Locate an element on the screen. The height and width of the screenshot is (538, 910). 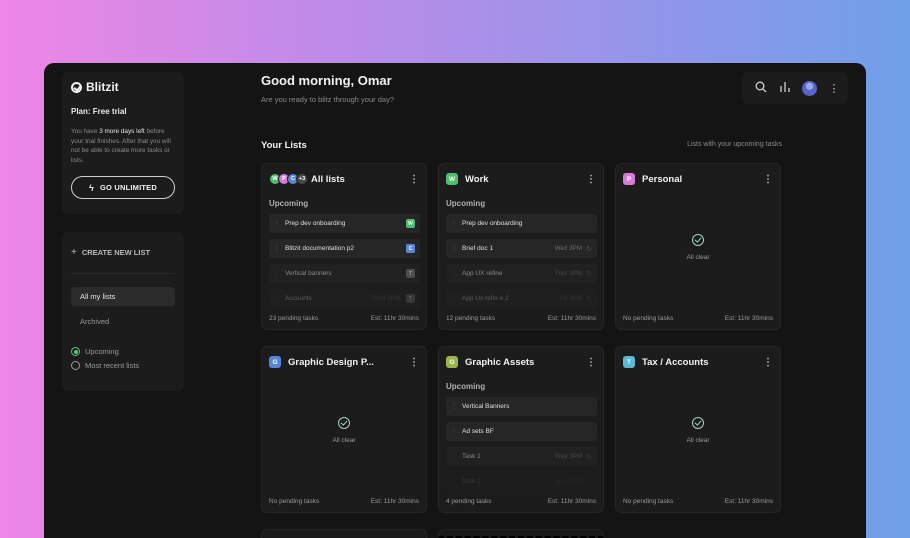
card-footer: 4 pending tasks Est: 11hr 30mins is located at coordinates (521, 501).